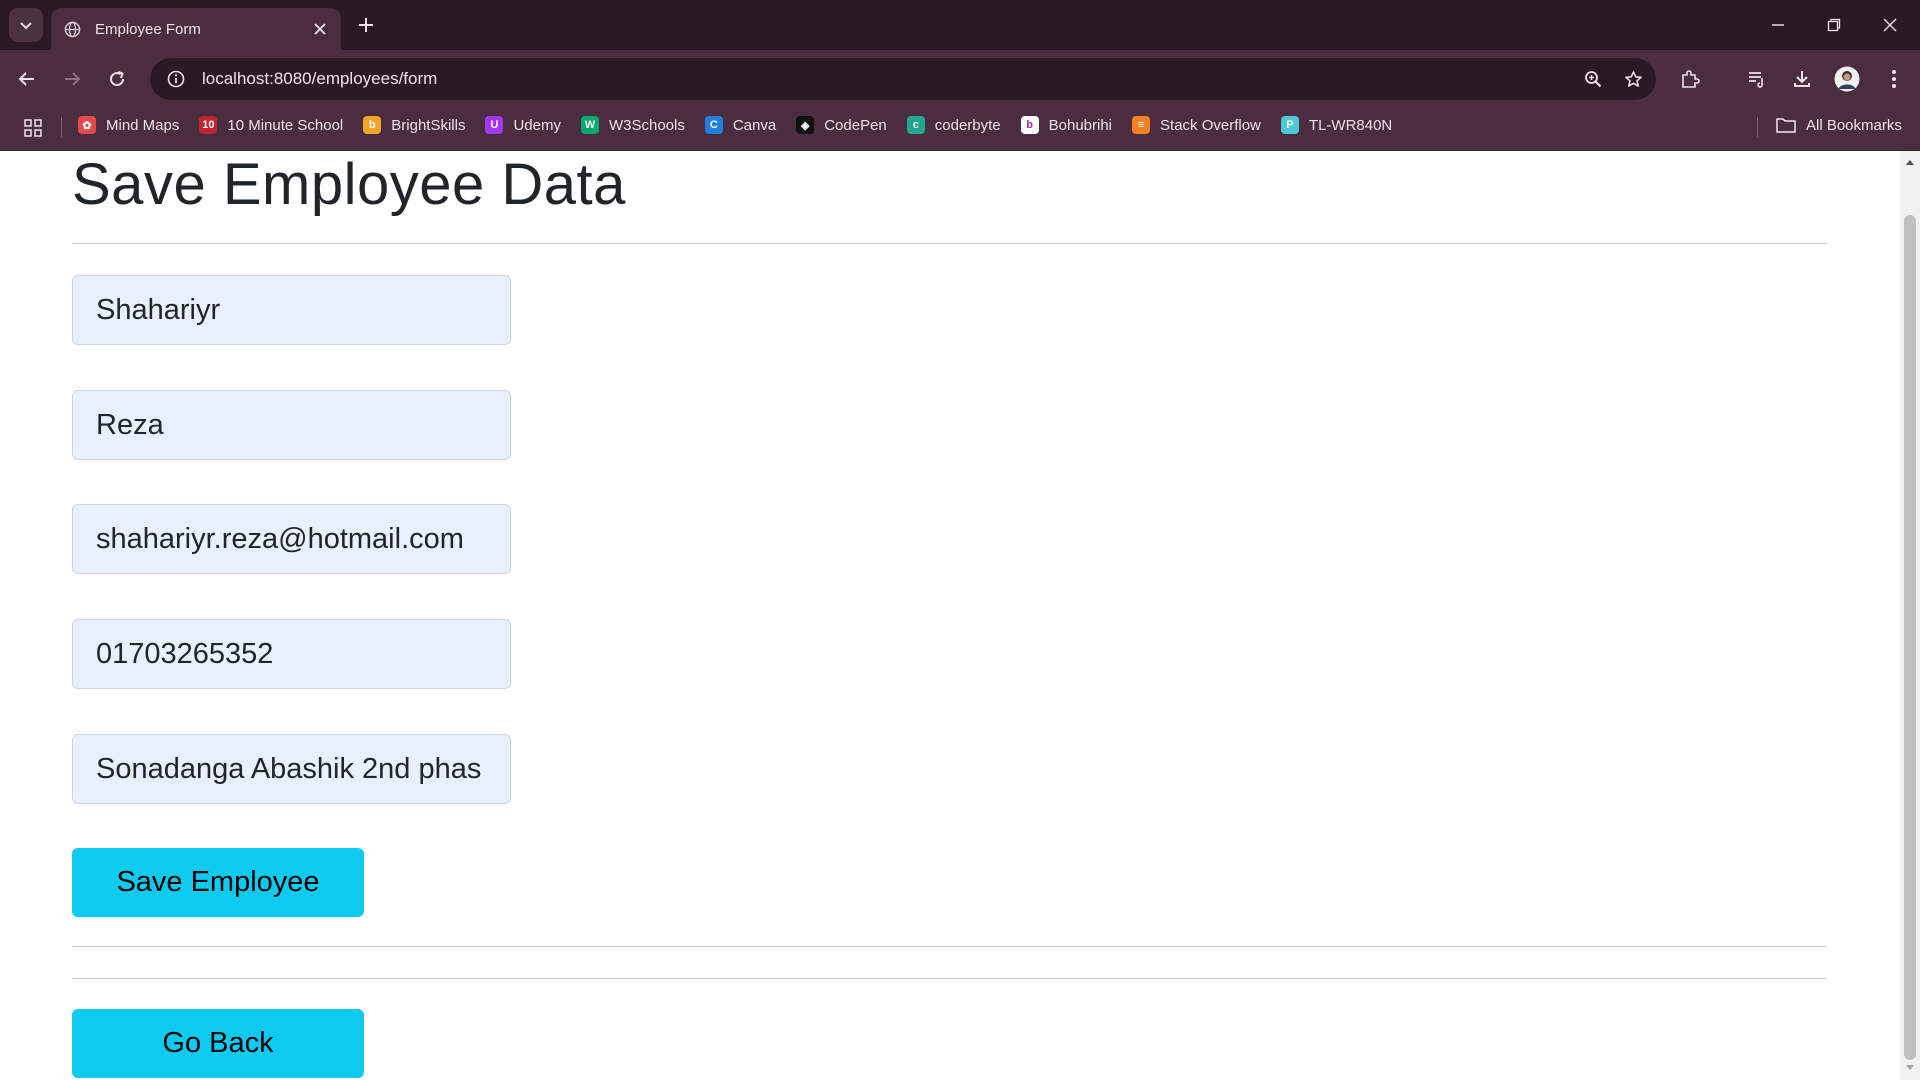  I want to click on bookmark-label: Udemy, so click(537, 125).